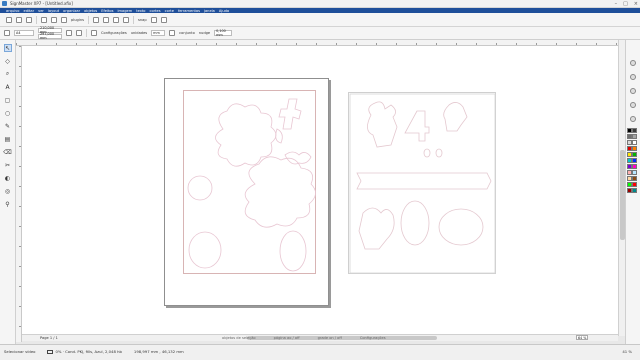  What do you see at coordinates (417, 126) in the screenshot?
I see `number-shape` at bounding box center [417, 126].